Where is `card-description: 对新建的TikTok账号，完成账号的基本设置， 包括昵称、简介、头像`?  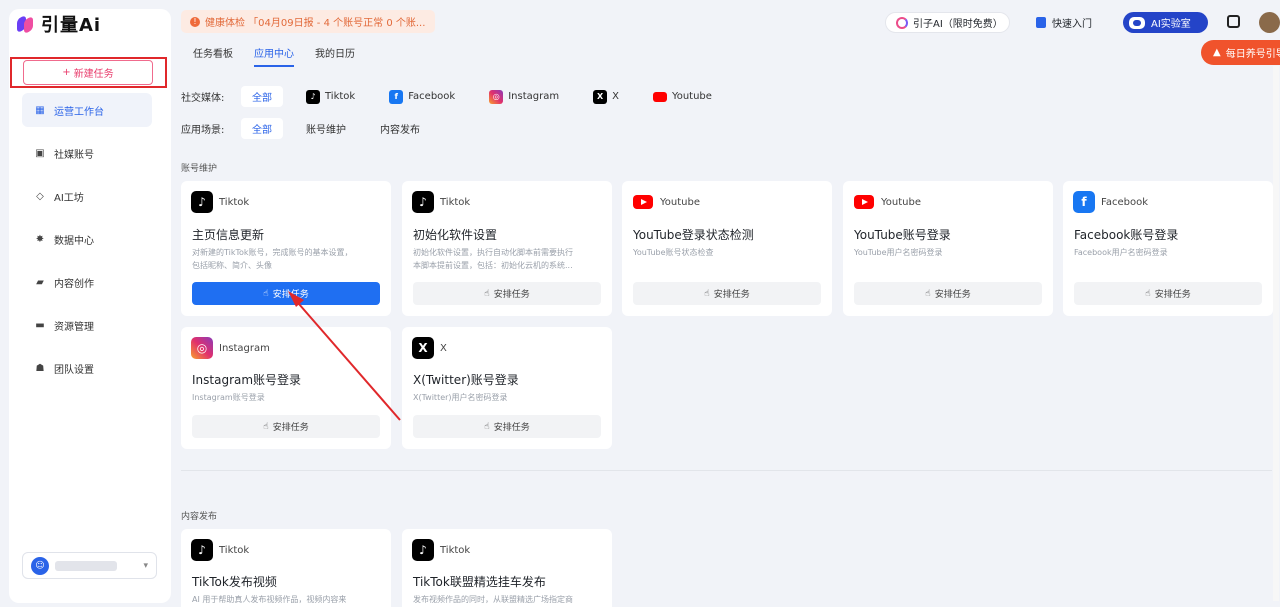 card-description: 对新建的TikTok账号，完成账号的基本设置， 包括昵称、简介、头像 is located at coordinates (272, 259).